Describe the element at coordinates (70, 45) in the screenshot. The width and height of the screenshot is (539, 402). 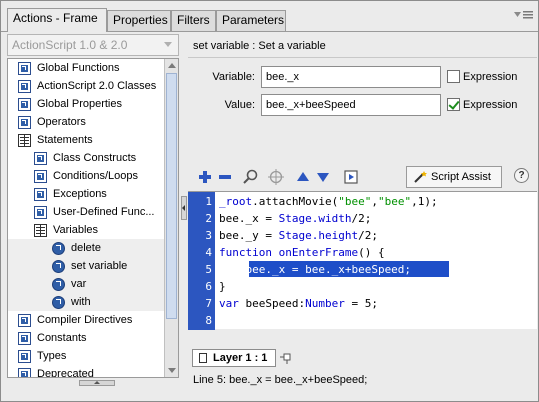
I see `language-version-value: ActionScript 1.0 & 2.0` at that location.